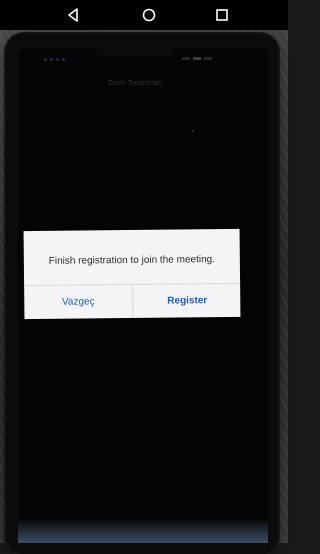  I want to click on phone-notch, so click(135, 52).